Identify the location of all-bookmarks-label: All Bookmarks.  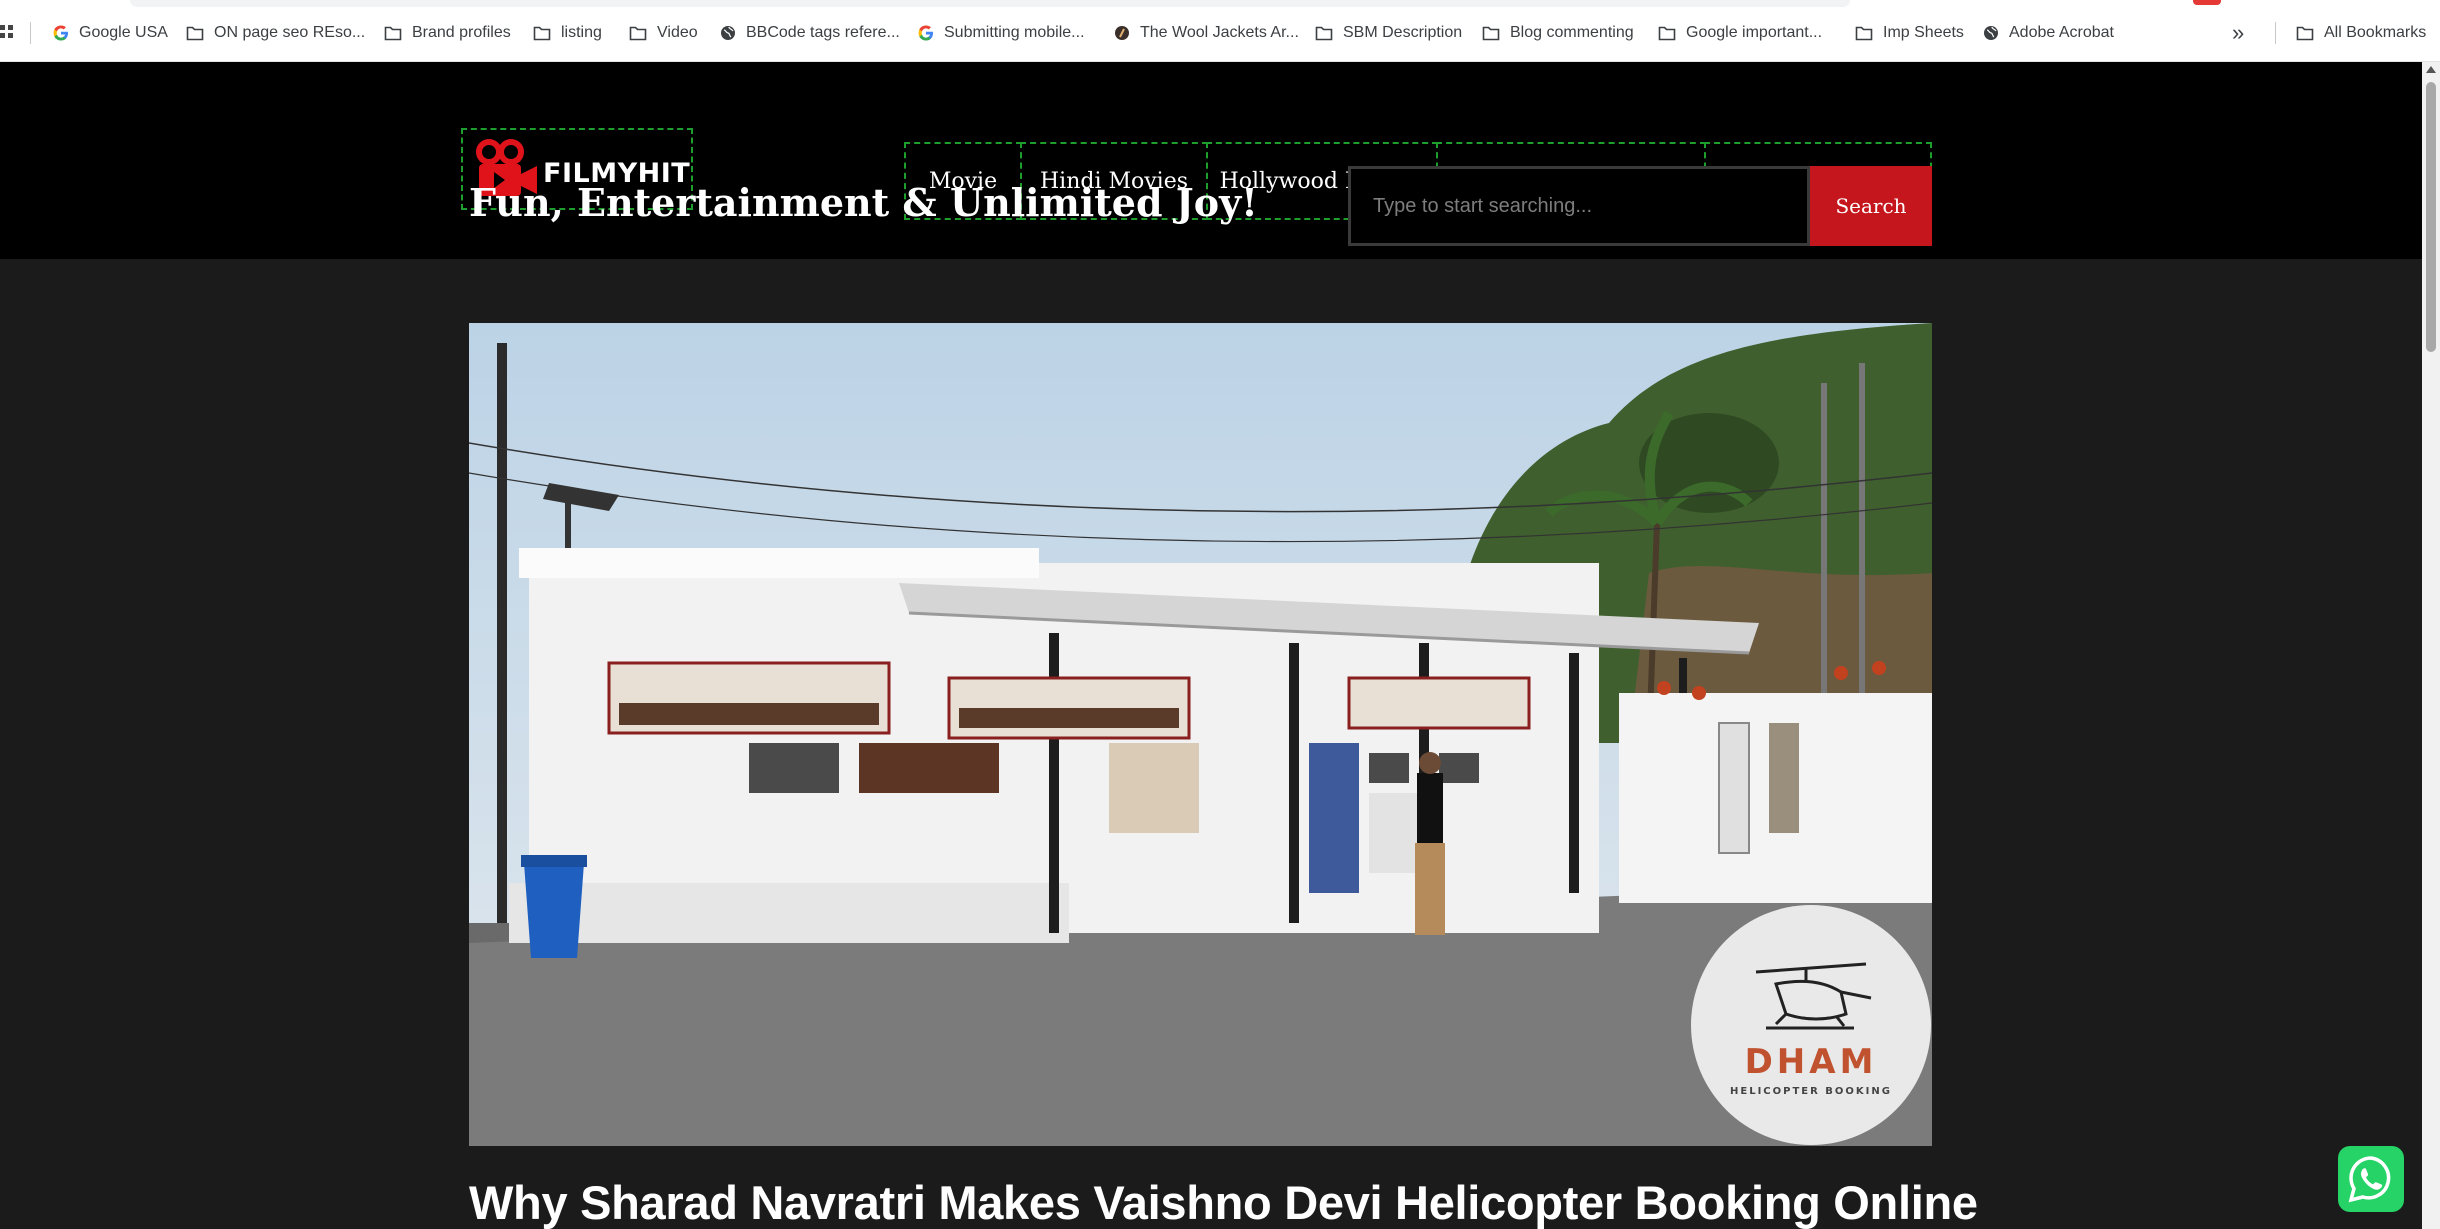
(2375, 32).